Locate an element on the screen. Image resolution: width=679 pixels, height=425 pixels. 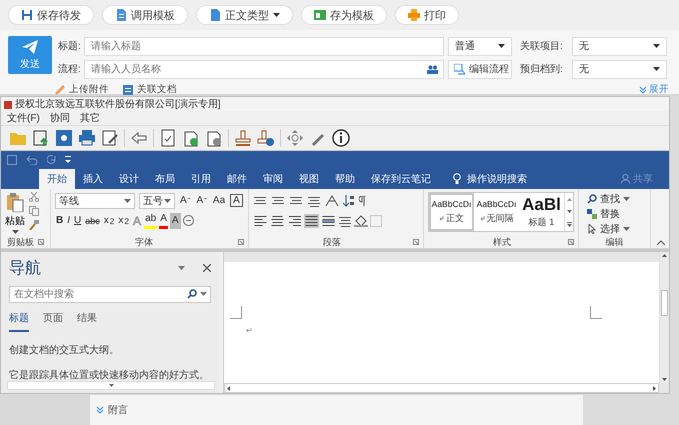
editing-button: 查找 is located at coordinates (616, 198).